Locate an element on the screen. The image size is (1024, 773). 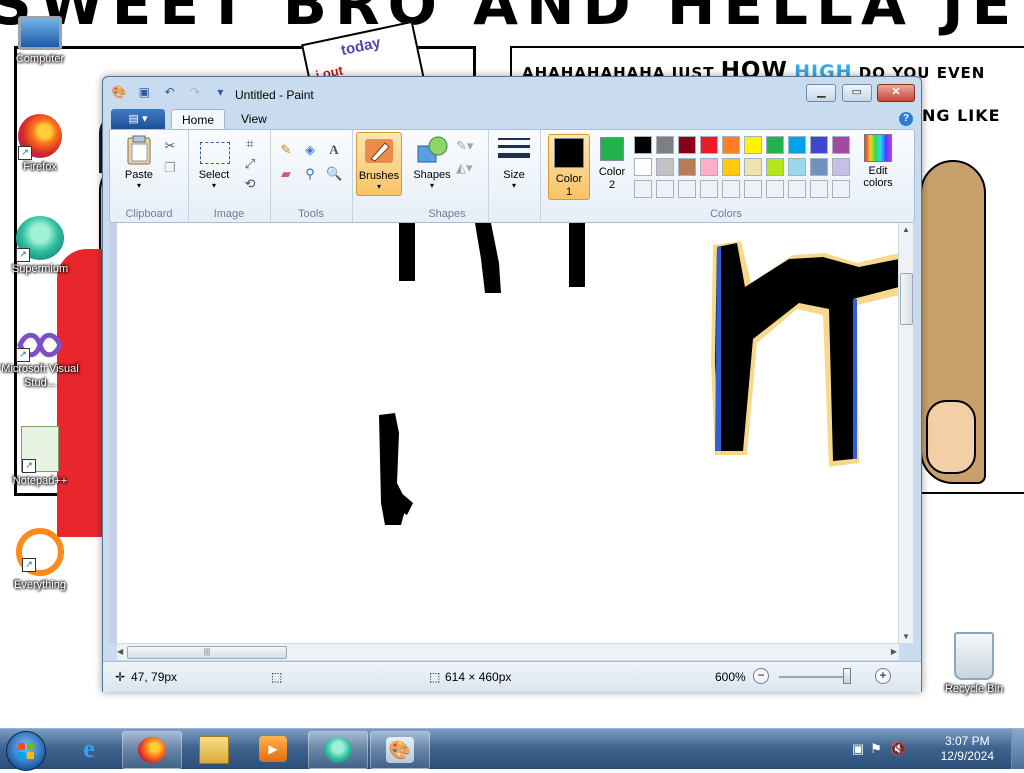
undo-icon: ↶ is located at coordinates (170, 92).